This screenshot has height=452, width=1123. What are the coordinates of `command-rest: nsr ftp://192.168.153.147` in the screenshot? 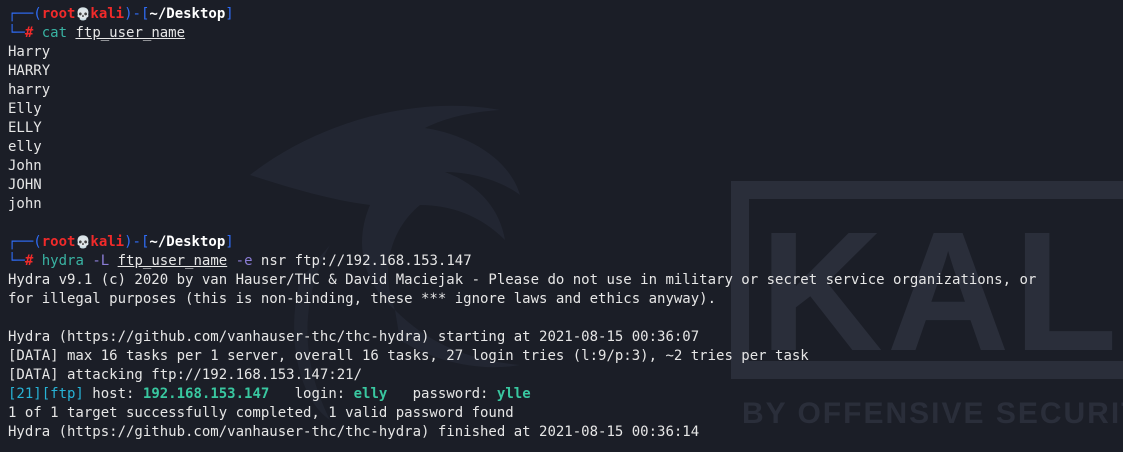 It's located at (362, 261).